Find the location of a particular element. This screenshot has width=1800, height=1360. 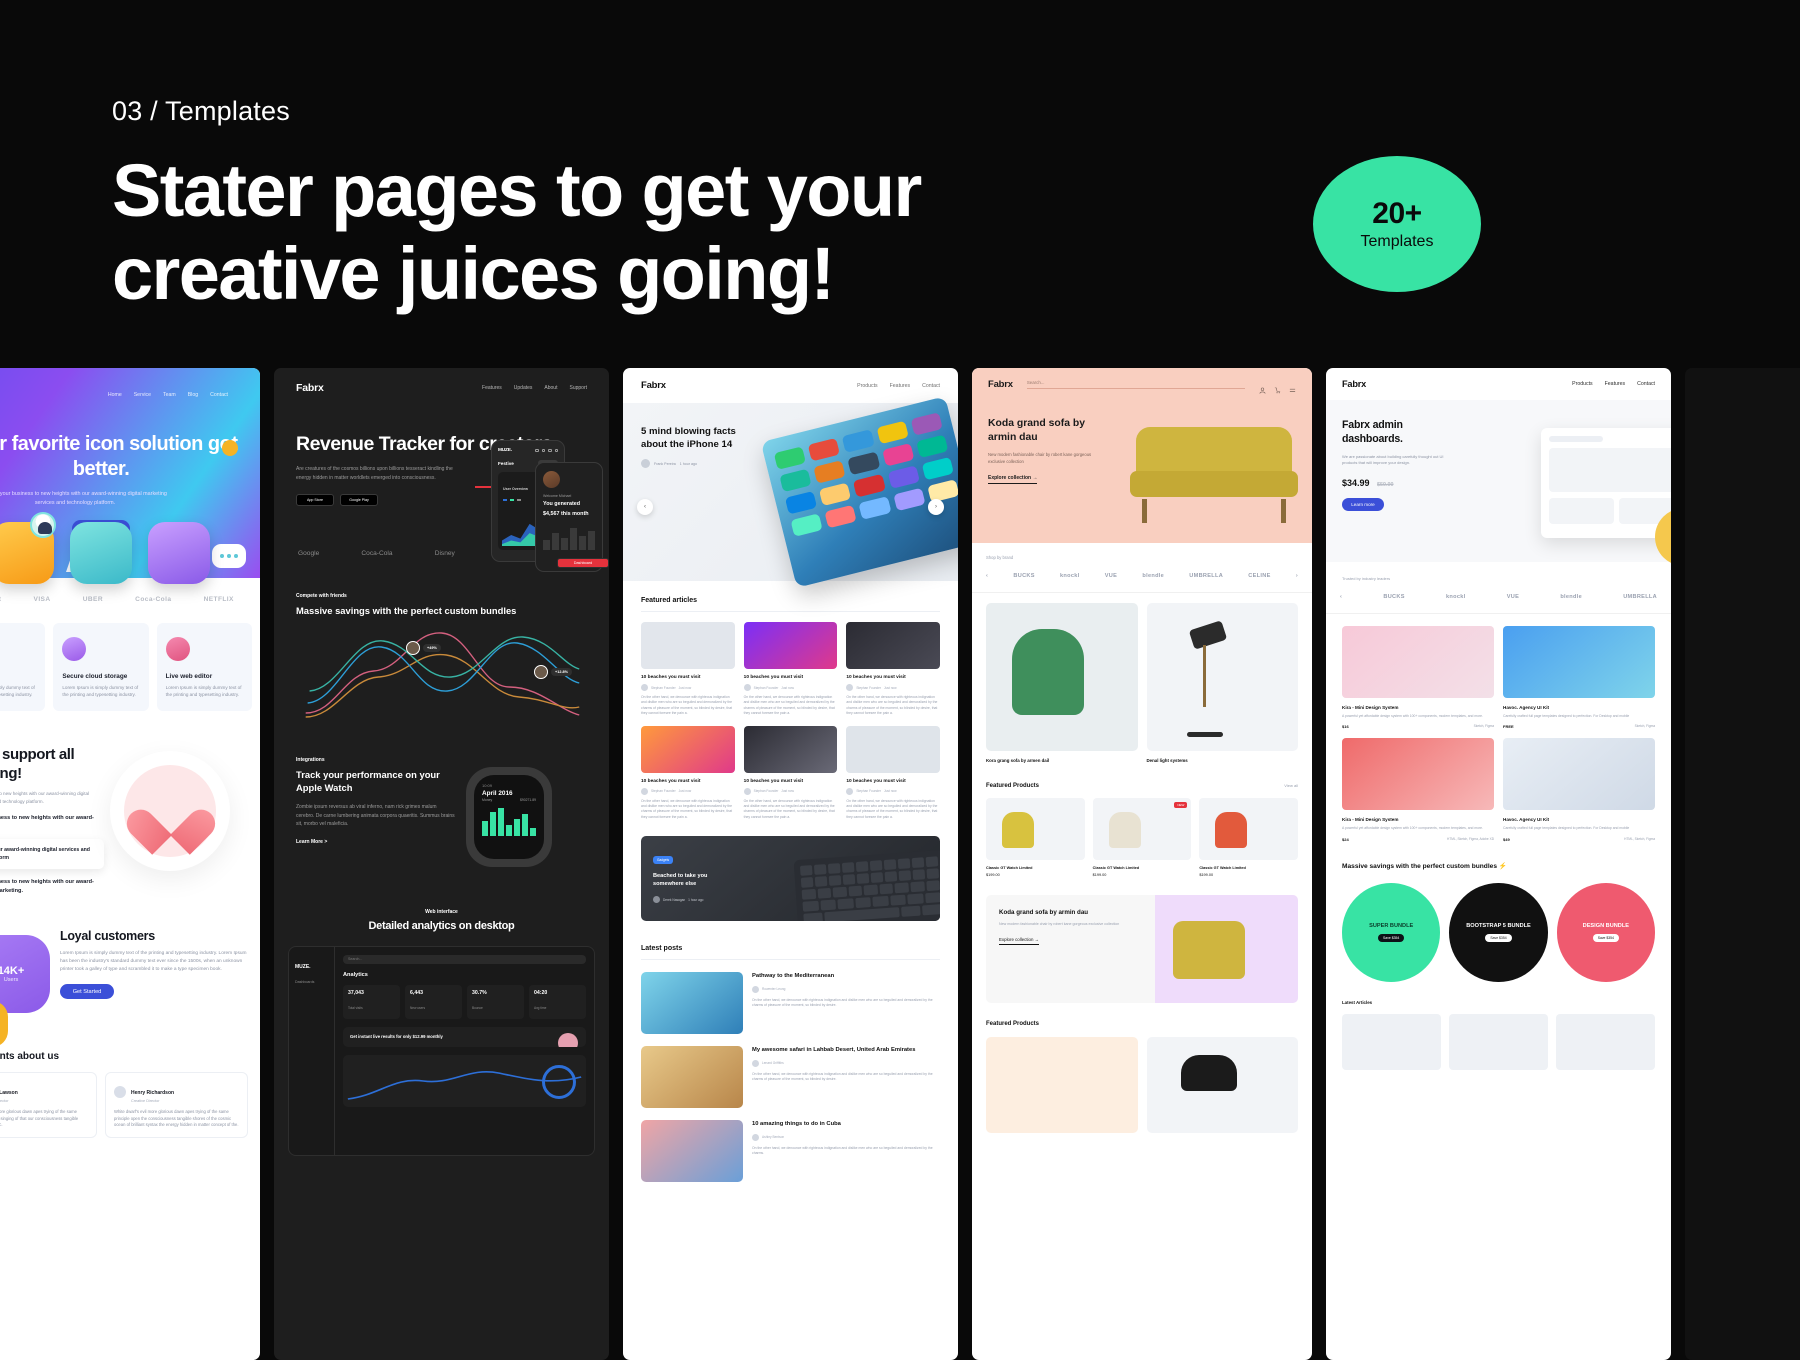

menu-icon is located at coordinates (1292, 386).